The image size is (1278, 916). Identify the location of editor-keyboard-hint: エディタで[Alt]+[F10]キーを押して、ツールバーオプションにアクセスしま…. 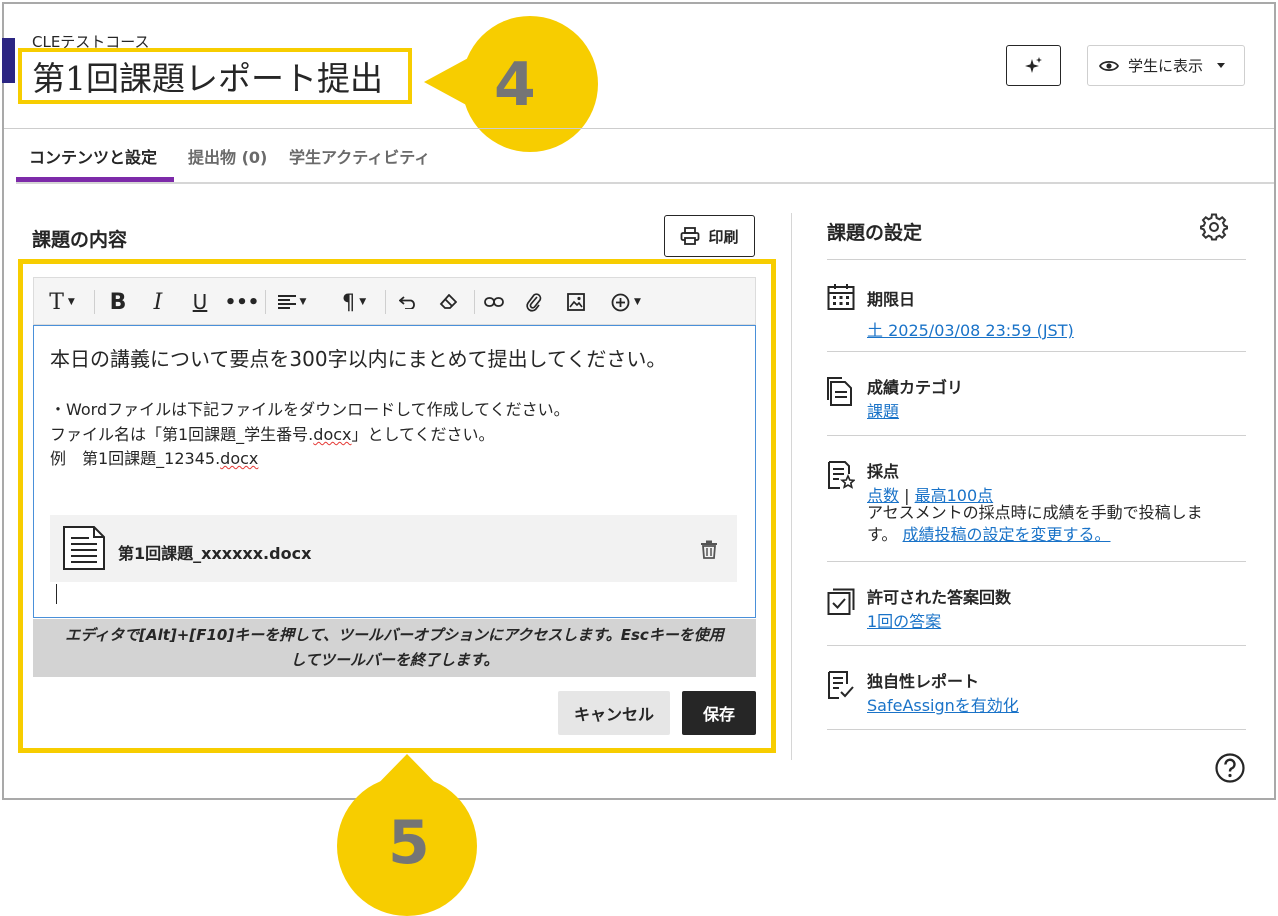
(394, 648).